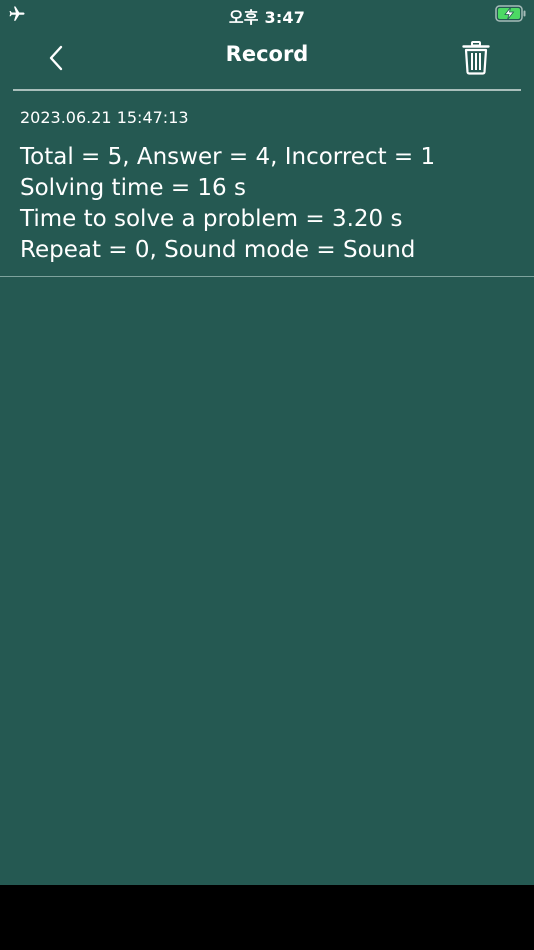 This screenshot has height=950, width=534. What do you see at coordinates (267, 276) in the screenshot?
I see `record-divider` at bounding box center [267, 276].